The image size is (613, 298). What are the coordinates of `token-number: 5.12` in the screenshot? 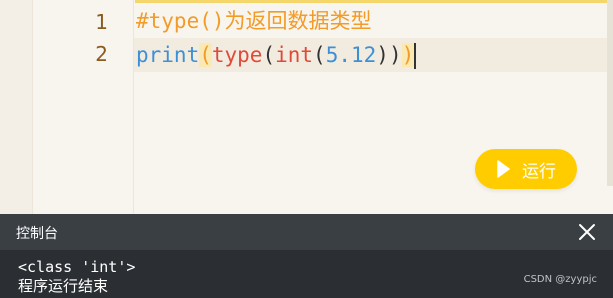 It's located at (351, 55).